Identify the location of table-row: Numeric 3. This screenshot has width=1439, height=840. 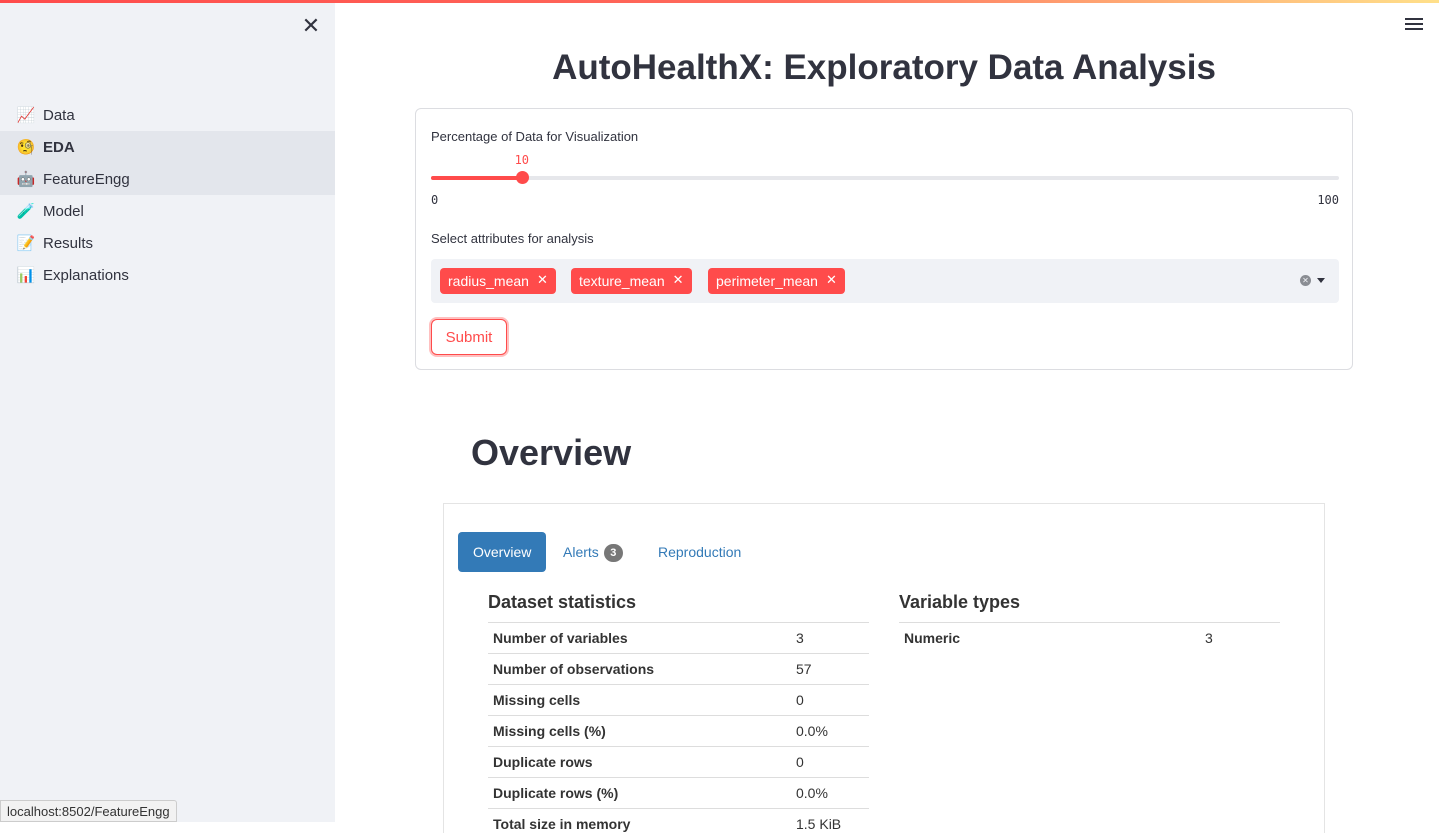
(1089, 638).